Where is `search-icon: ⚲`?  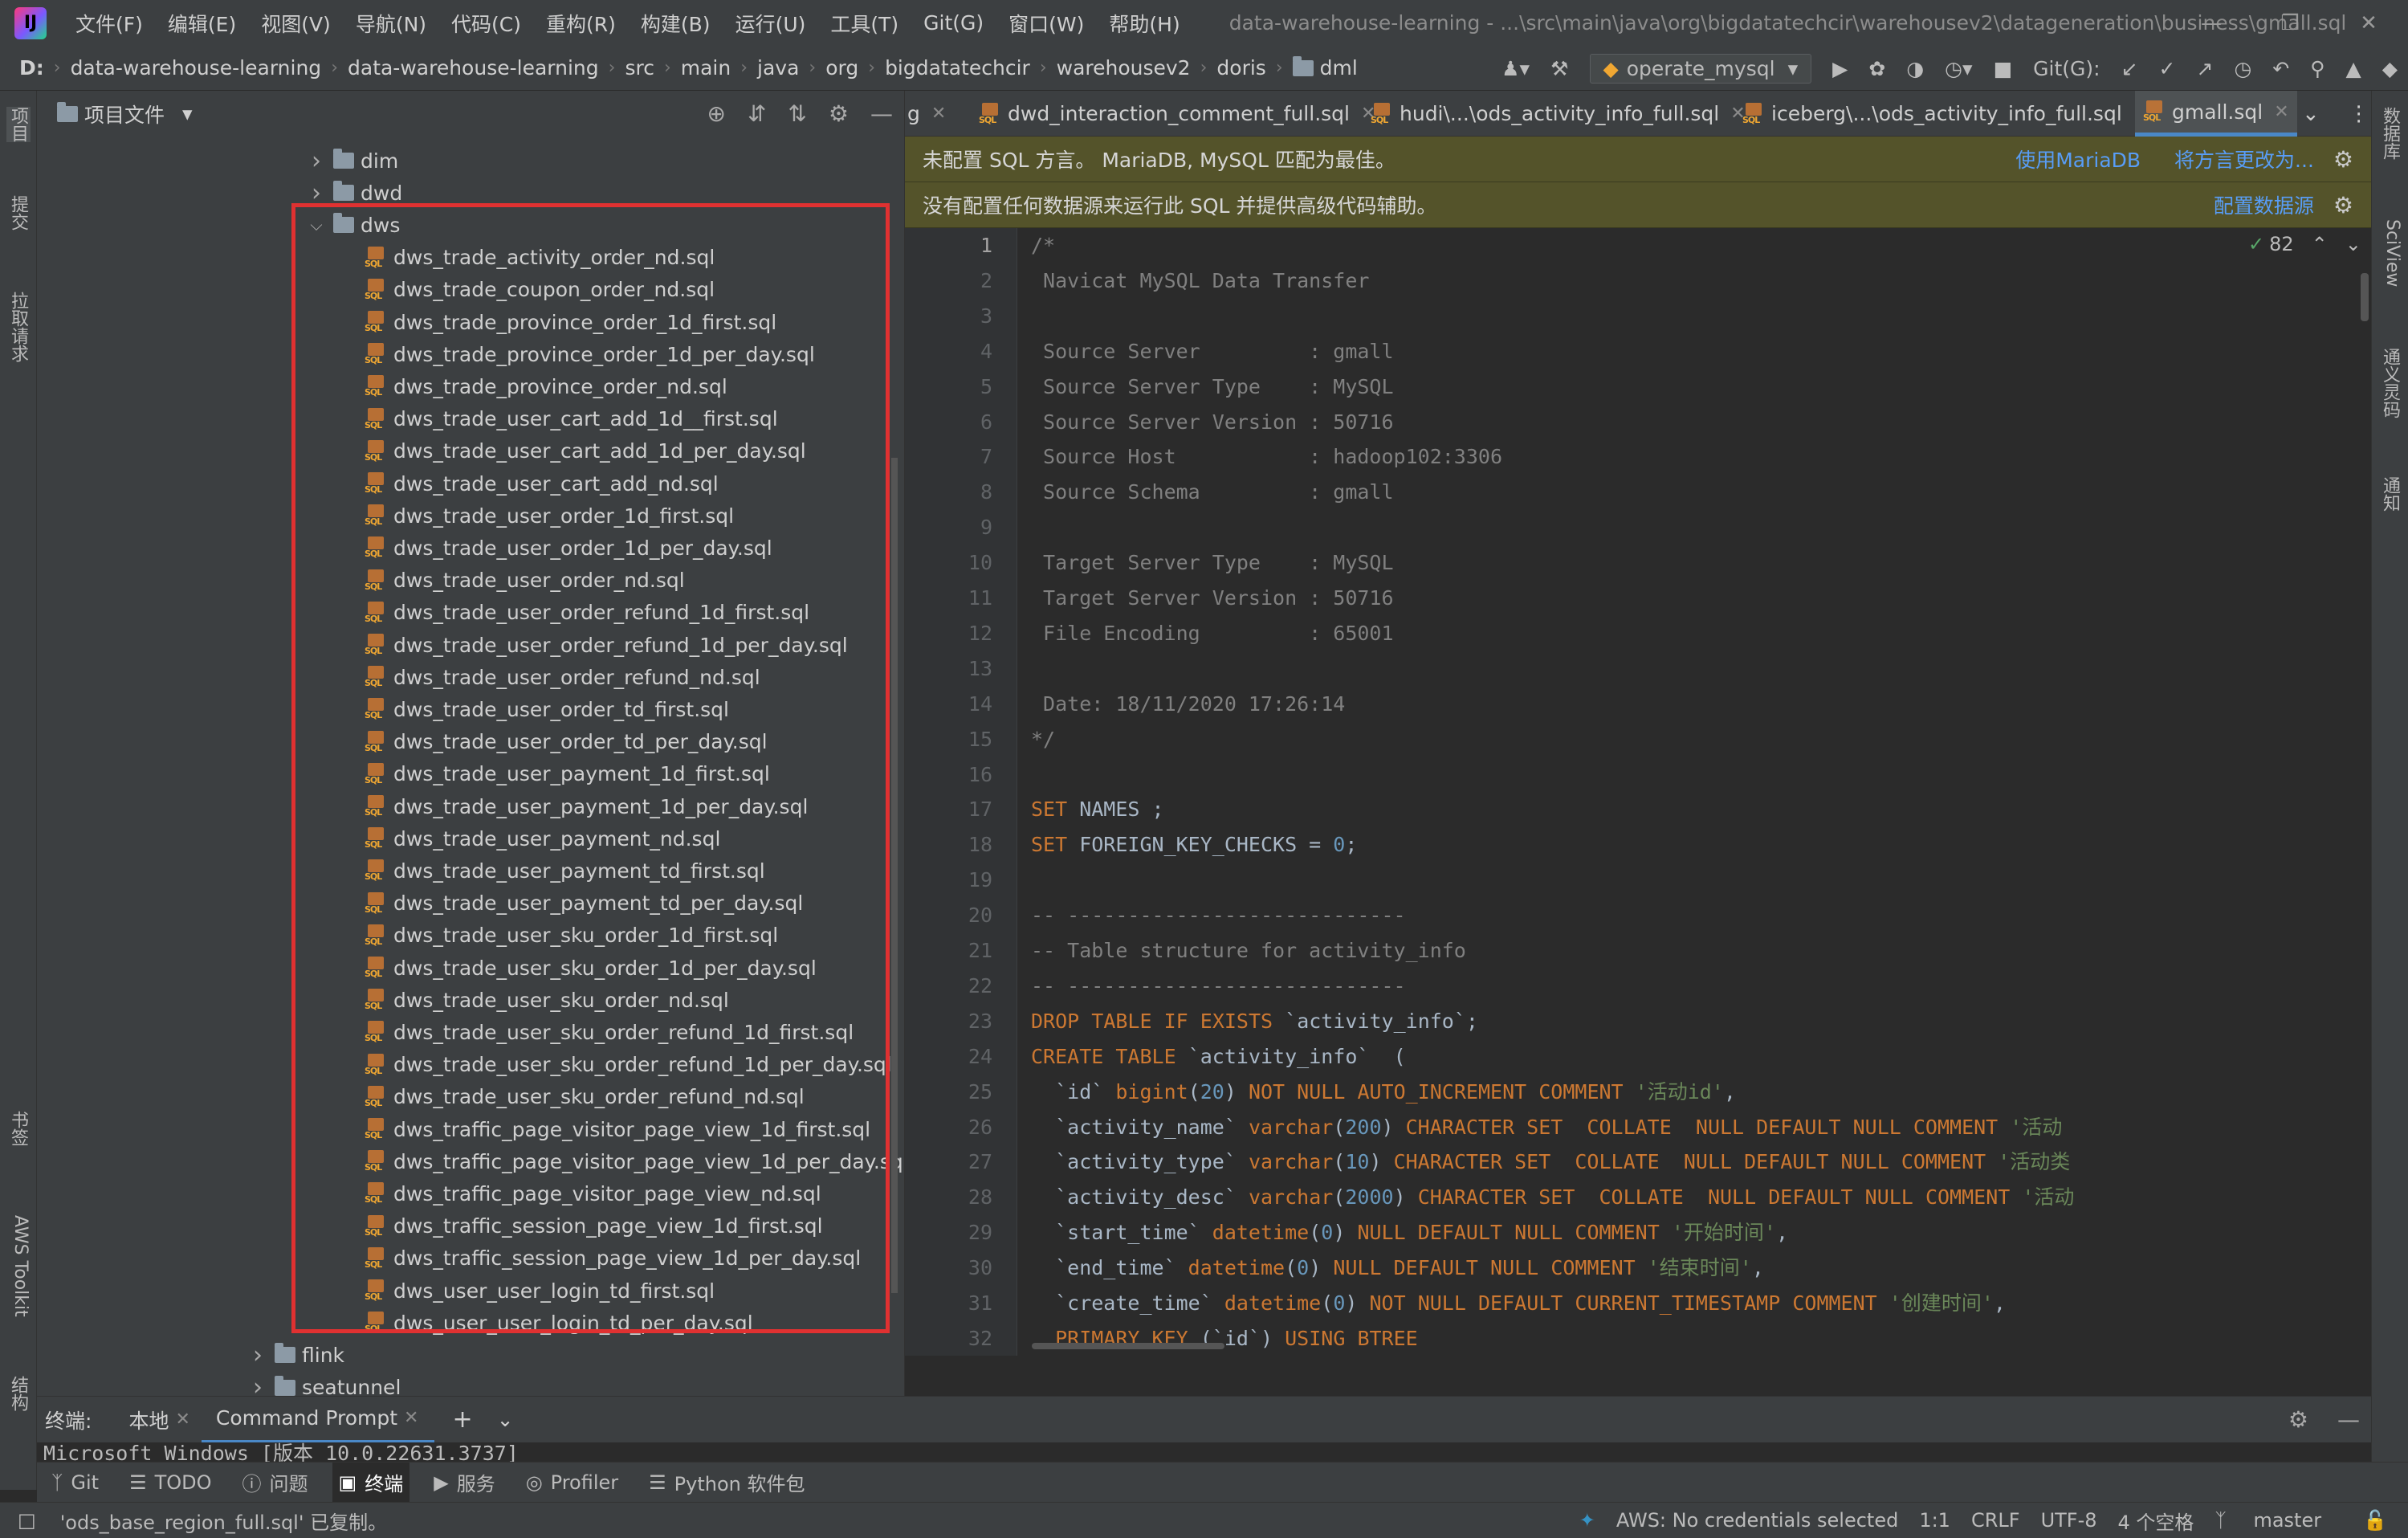 search-icon: ⚲ is located at coordinates (2317, 68).